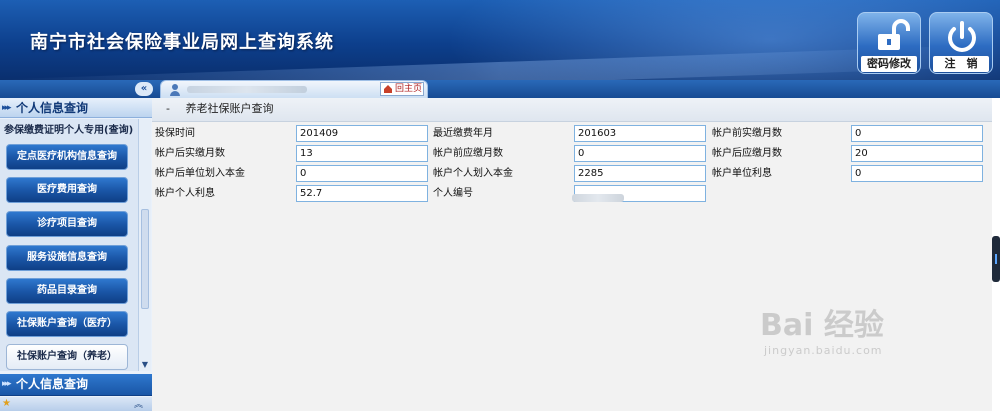 The image size is (1000, 411). I want to click on section-title: 养老社保账户查询, so click(229, 108).